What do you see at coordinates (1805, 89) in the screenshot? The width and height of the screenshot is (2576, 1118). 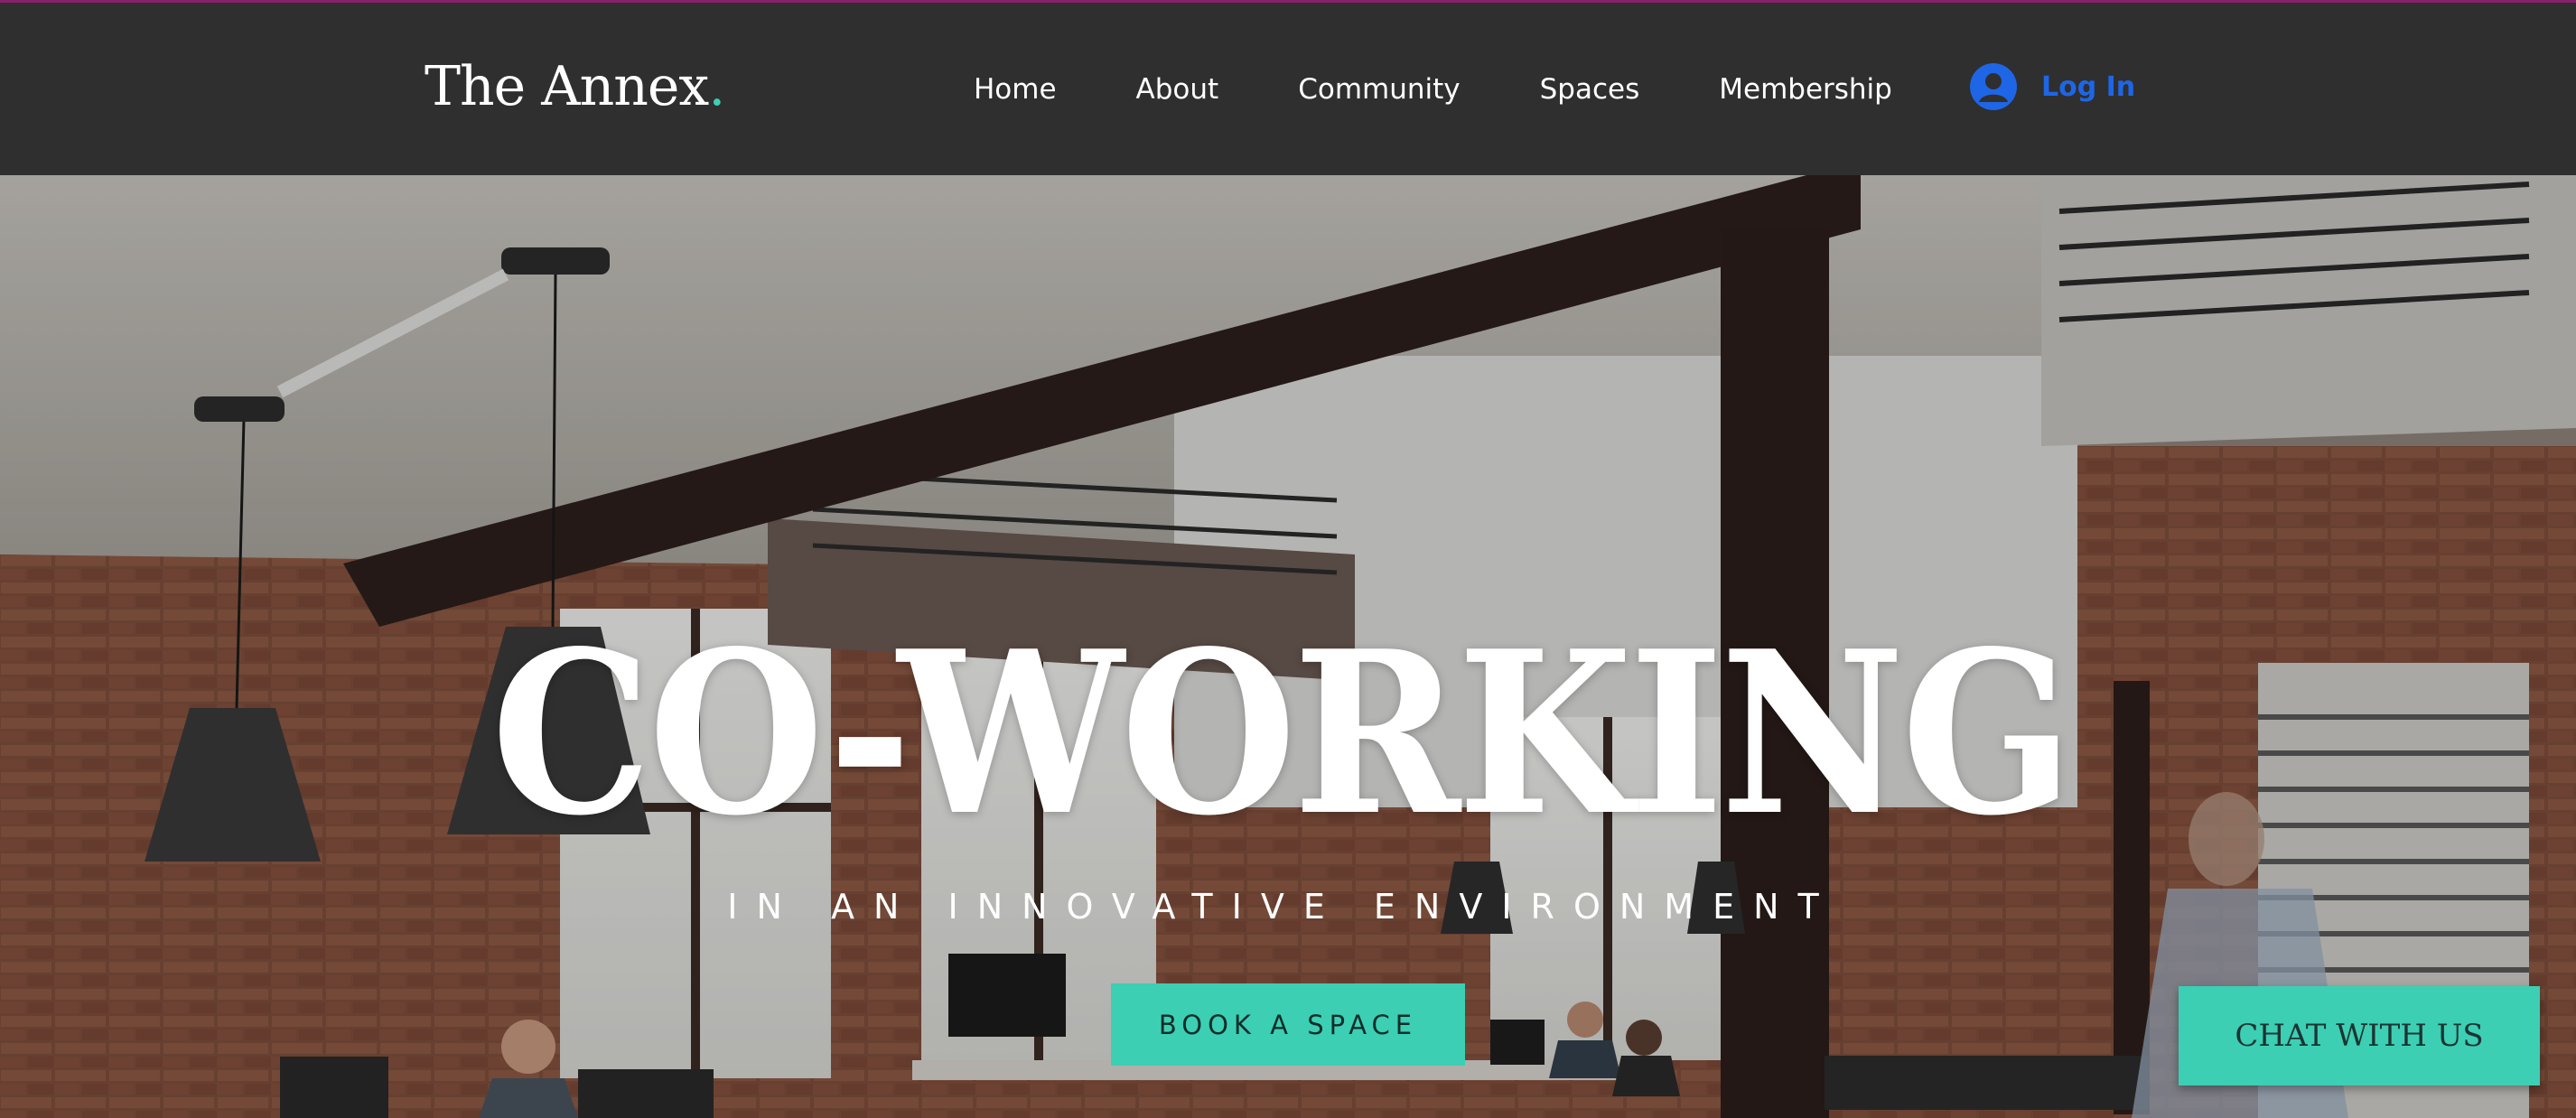 I see `nav-item-membership: Membership` at bounding box center [1805, 89].